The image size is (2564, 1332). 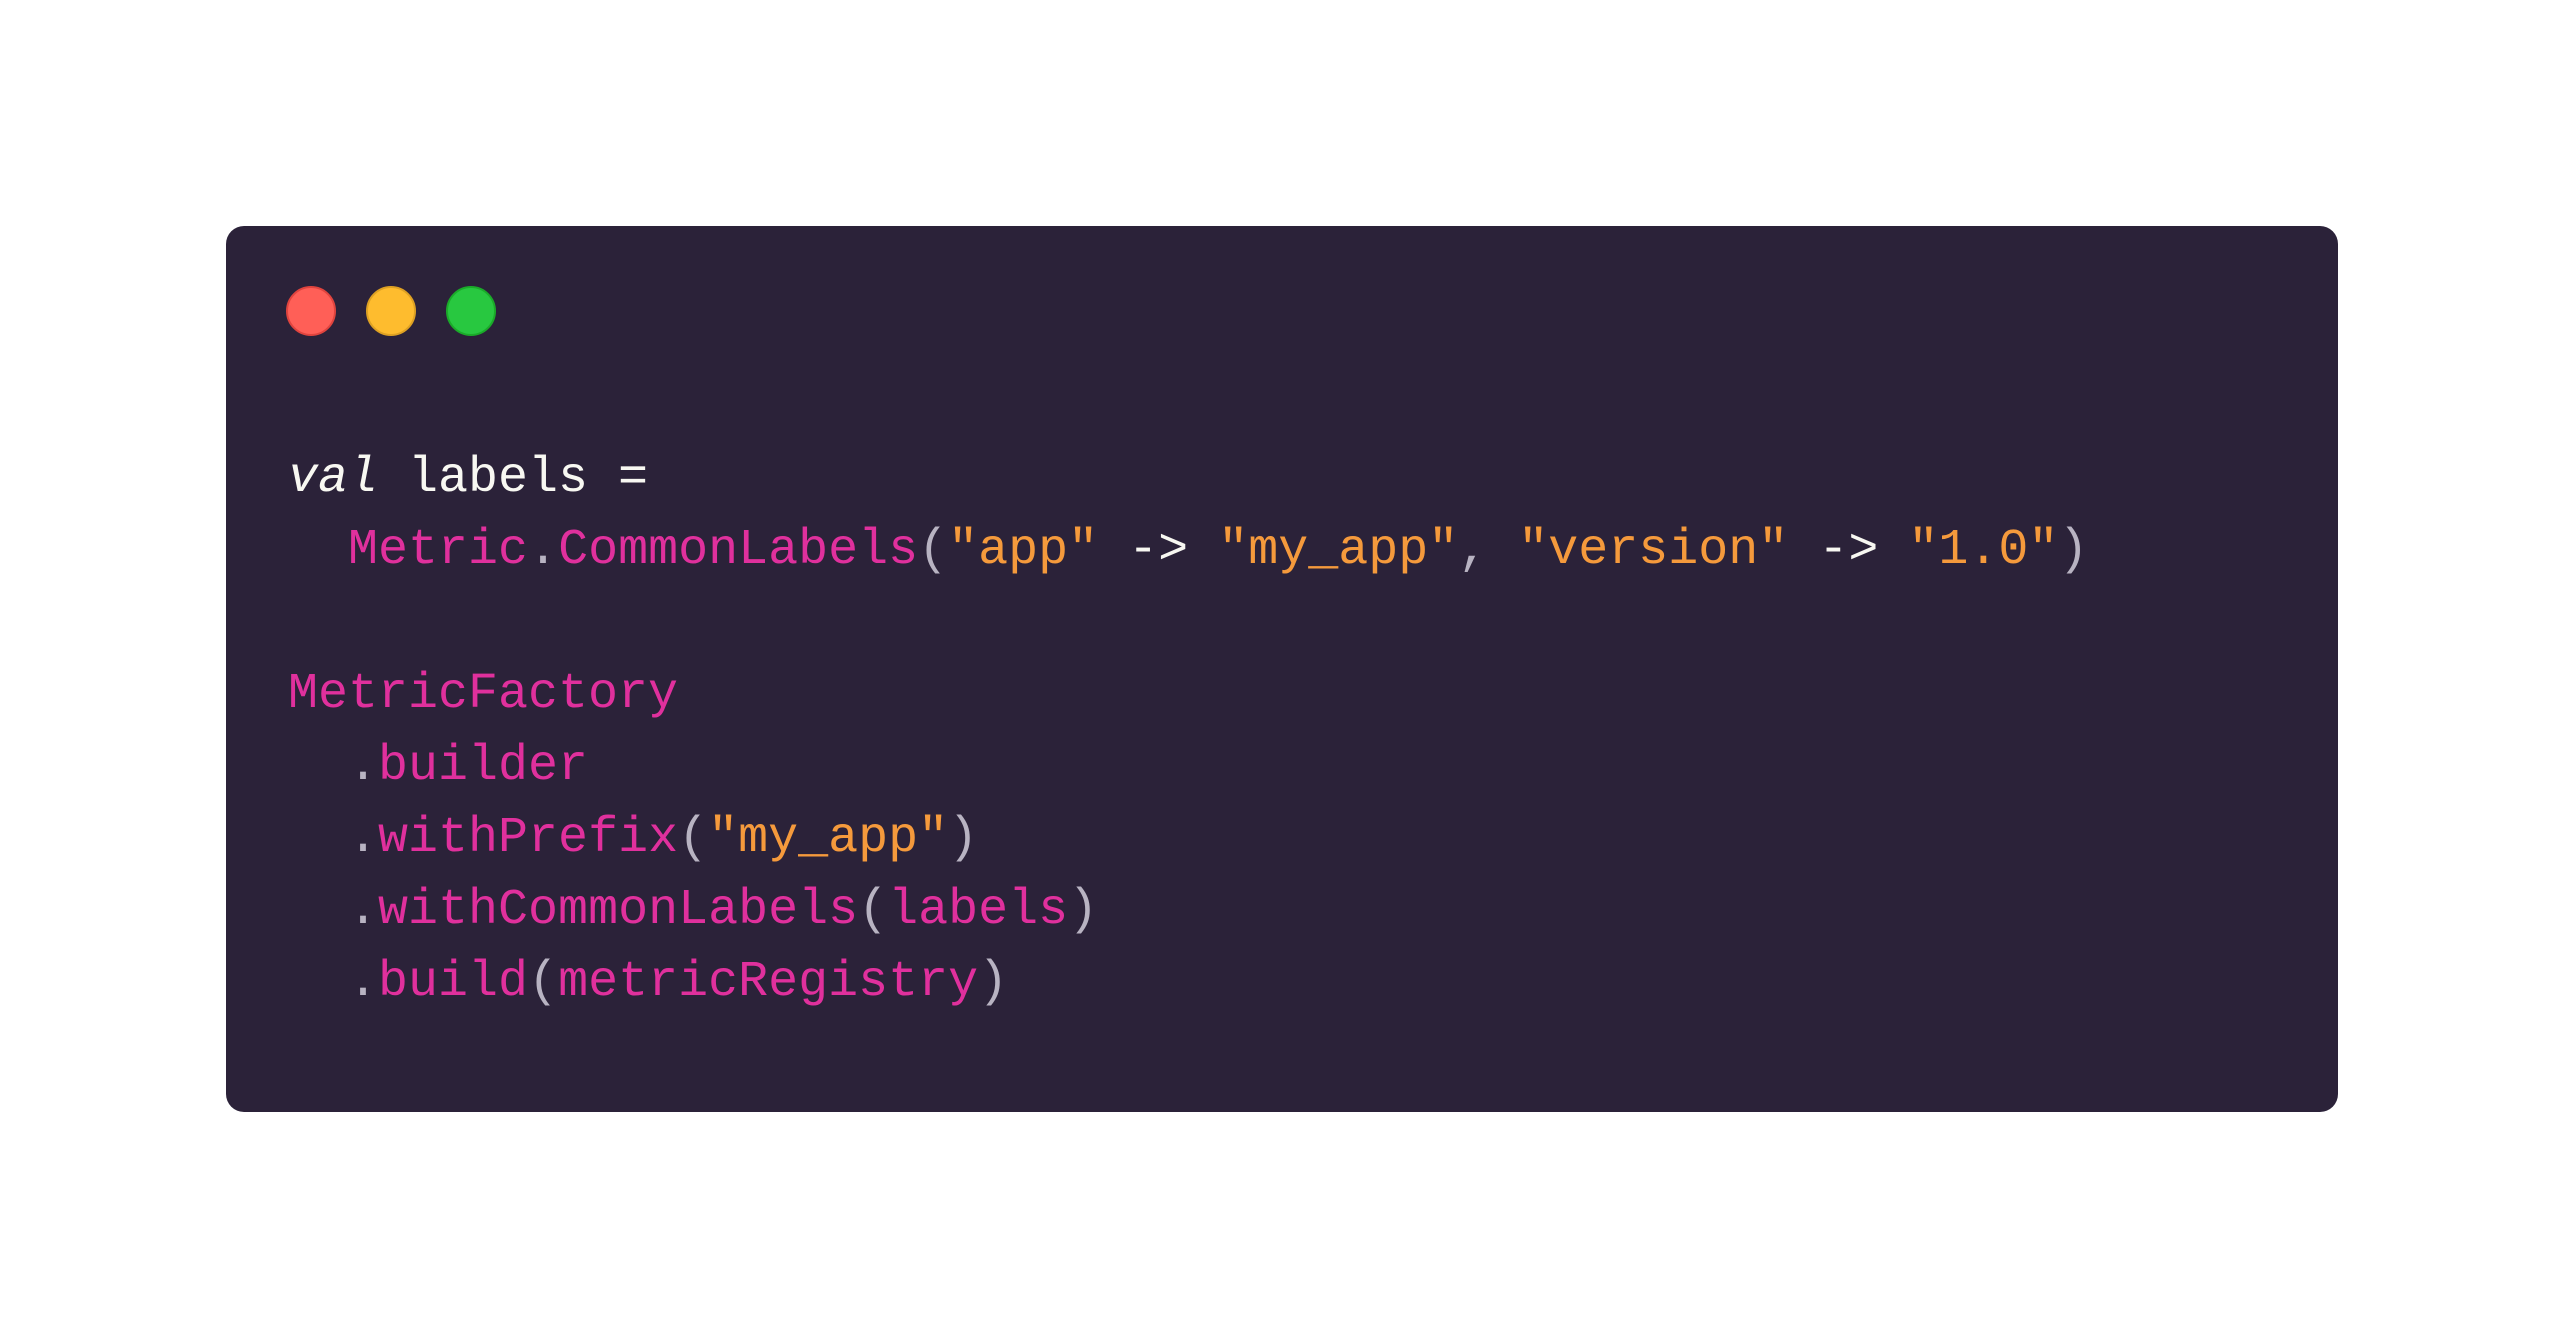 What do you see at coordinates (438, 550) in the screenshot?
I see `metric-object: Metric` at bounding box center [438, 550].